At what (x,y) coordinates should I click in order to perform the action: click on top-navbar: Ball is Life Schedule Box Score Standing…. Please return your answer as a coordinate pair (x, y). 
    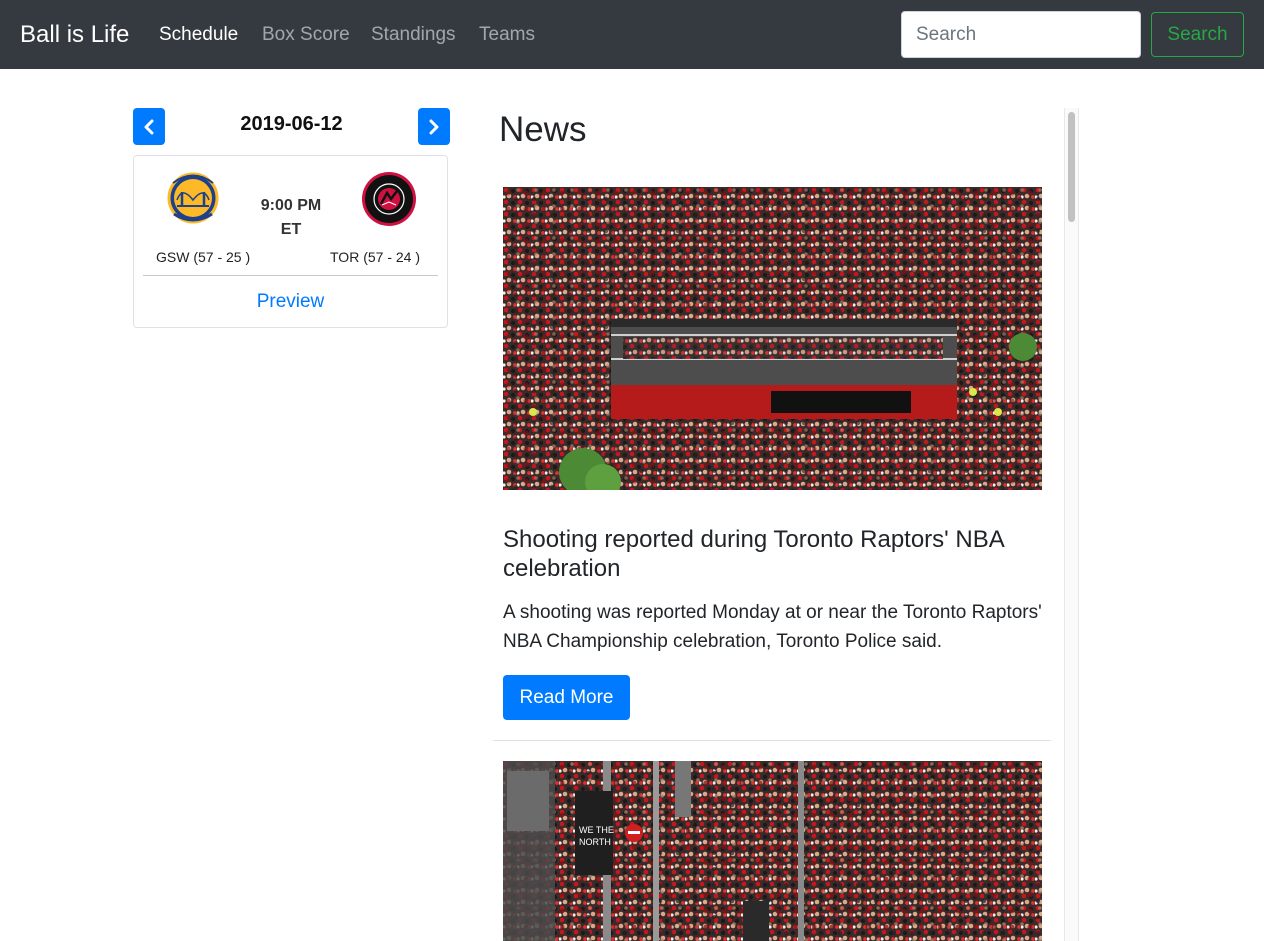
    Looking at the image, I should click on (632, 34).